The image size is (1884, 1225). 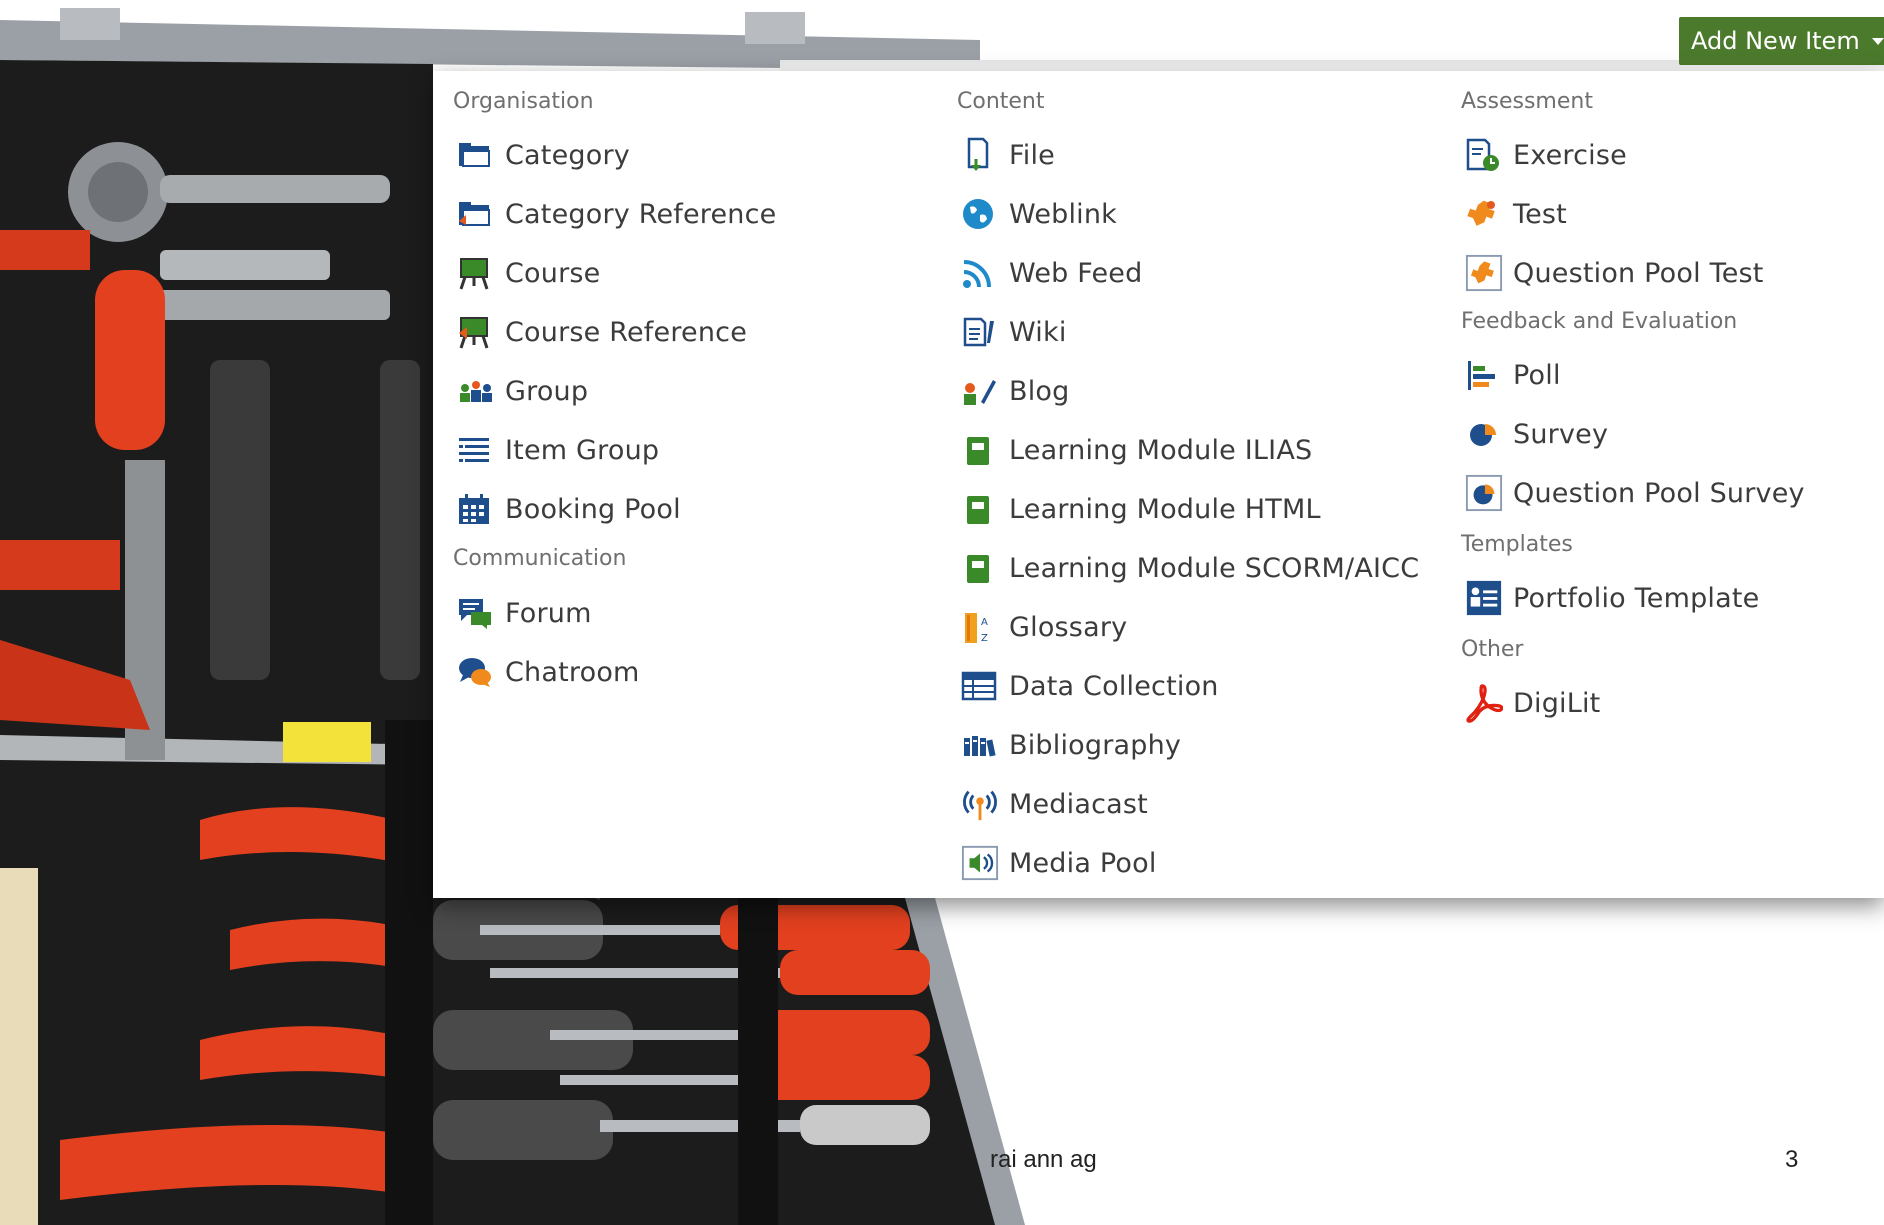 I want to click on menu-item-item-group: Item Group, so click(x=556, y=450).